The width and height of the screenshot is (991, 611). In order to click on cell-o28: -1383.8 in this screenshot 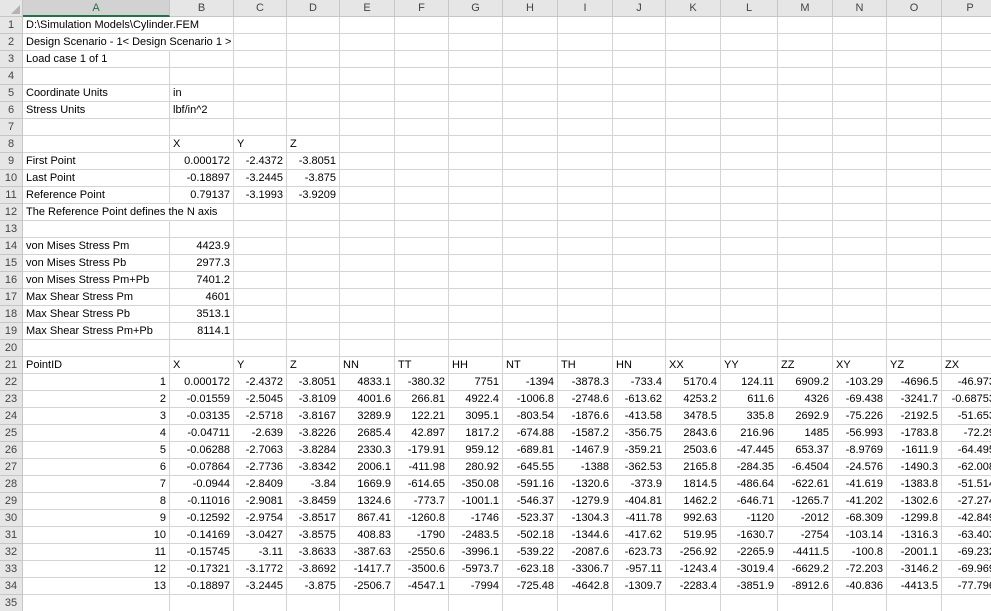, I will do `click(914, 484)`.